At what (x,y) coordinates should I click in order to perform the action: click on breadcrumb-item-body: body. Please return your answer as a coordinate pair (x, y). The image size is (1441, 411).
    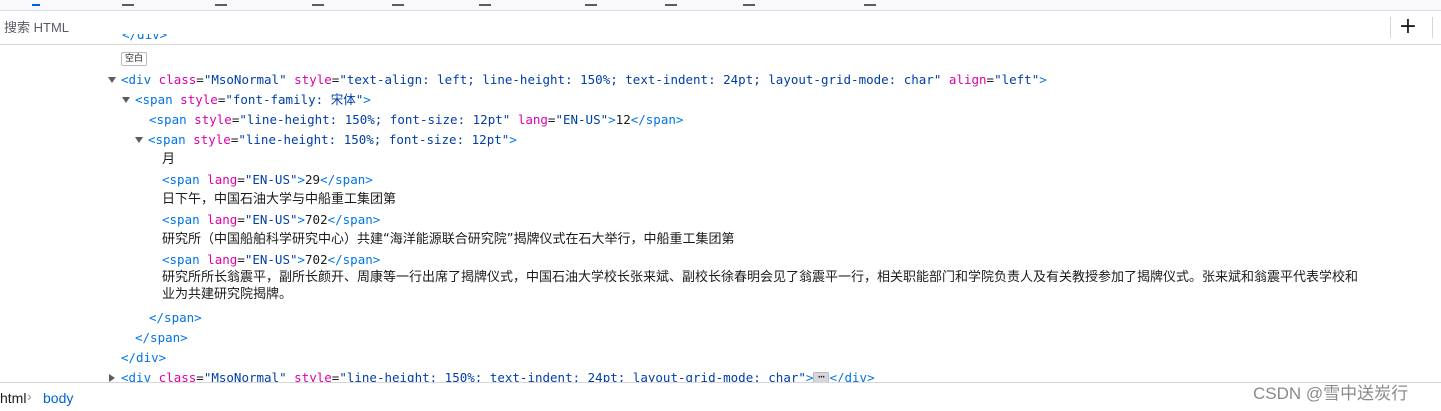
    Looking at the image, I should click on (58, 398).